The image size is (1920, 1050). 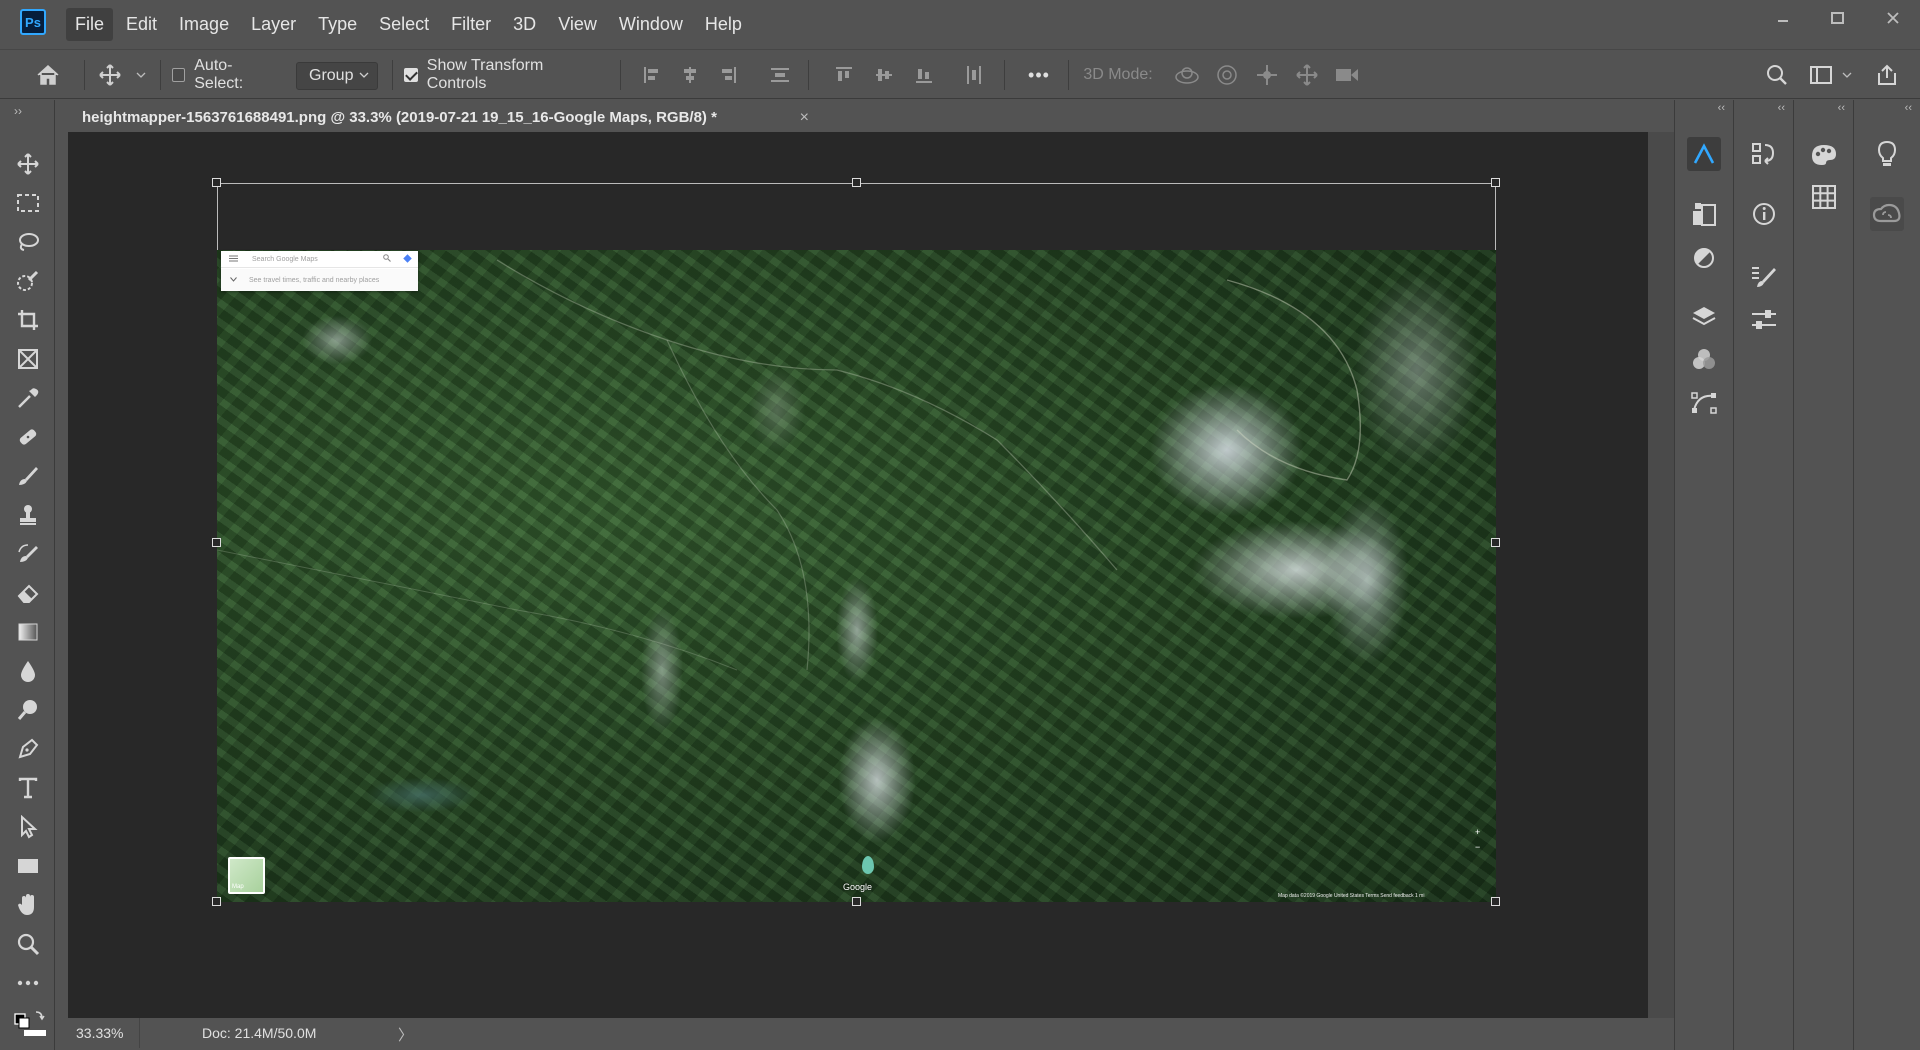 What do you see at coordinates (28, 359) in the screenshot?
I see `frame-icon` at bounding box center [28, 359].